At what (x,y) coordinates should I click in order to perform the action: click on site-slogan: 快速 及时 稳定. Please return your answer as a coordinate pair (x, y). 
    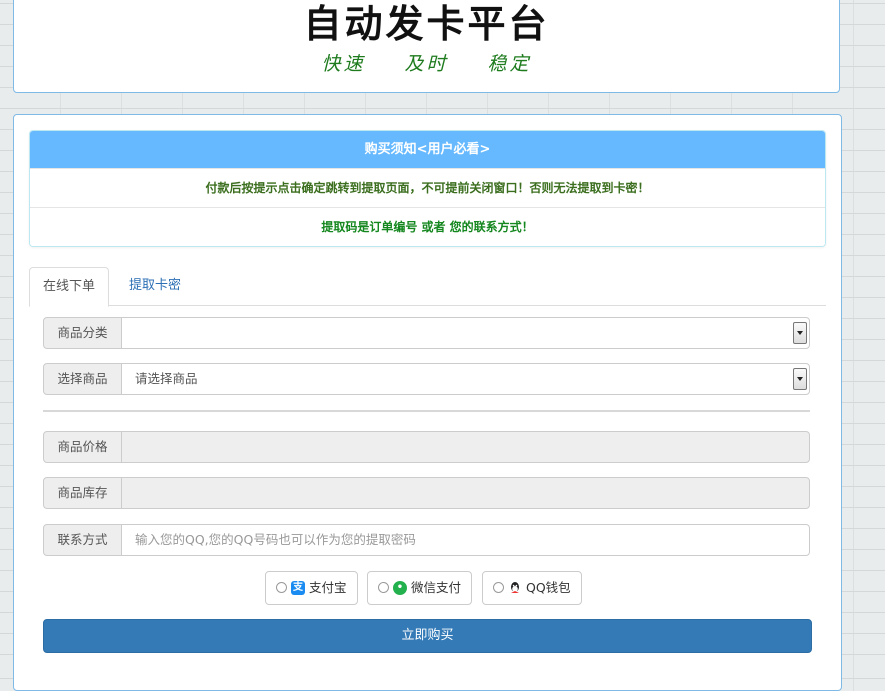
    Looking at the image, I should click on (426, 64).